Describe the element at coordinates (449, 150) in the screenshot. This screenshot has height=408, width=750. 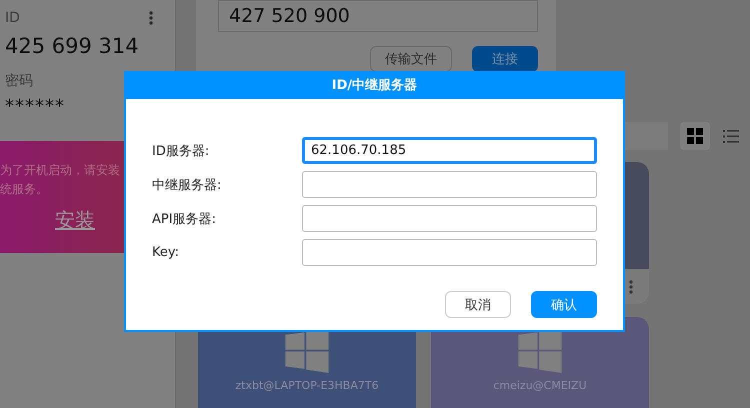
I see `server-input-field: 62.106.70.185` at that location.